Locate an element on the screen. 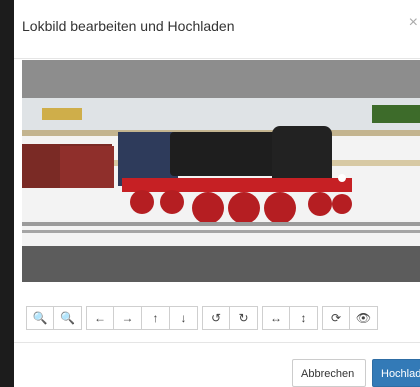 This screenshot has width=420, height=387. rotate-right-icon: ↻ is located at coordinates (243, 318).